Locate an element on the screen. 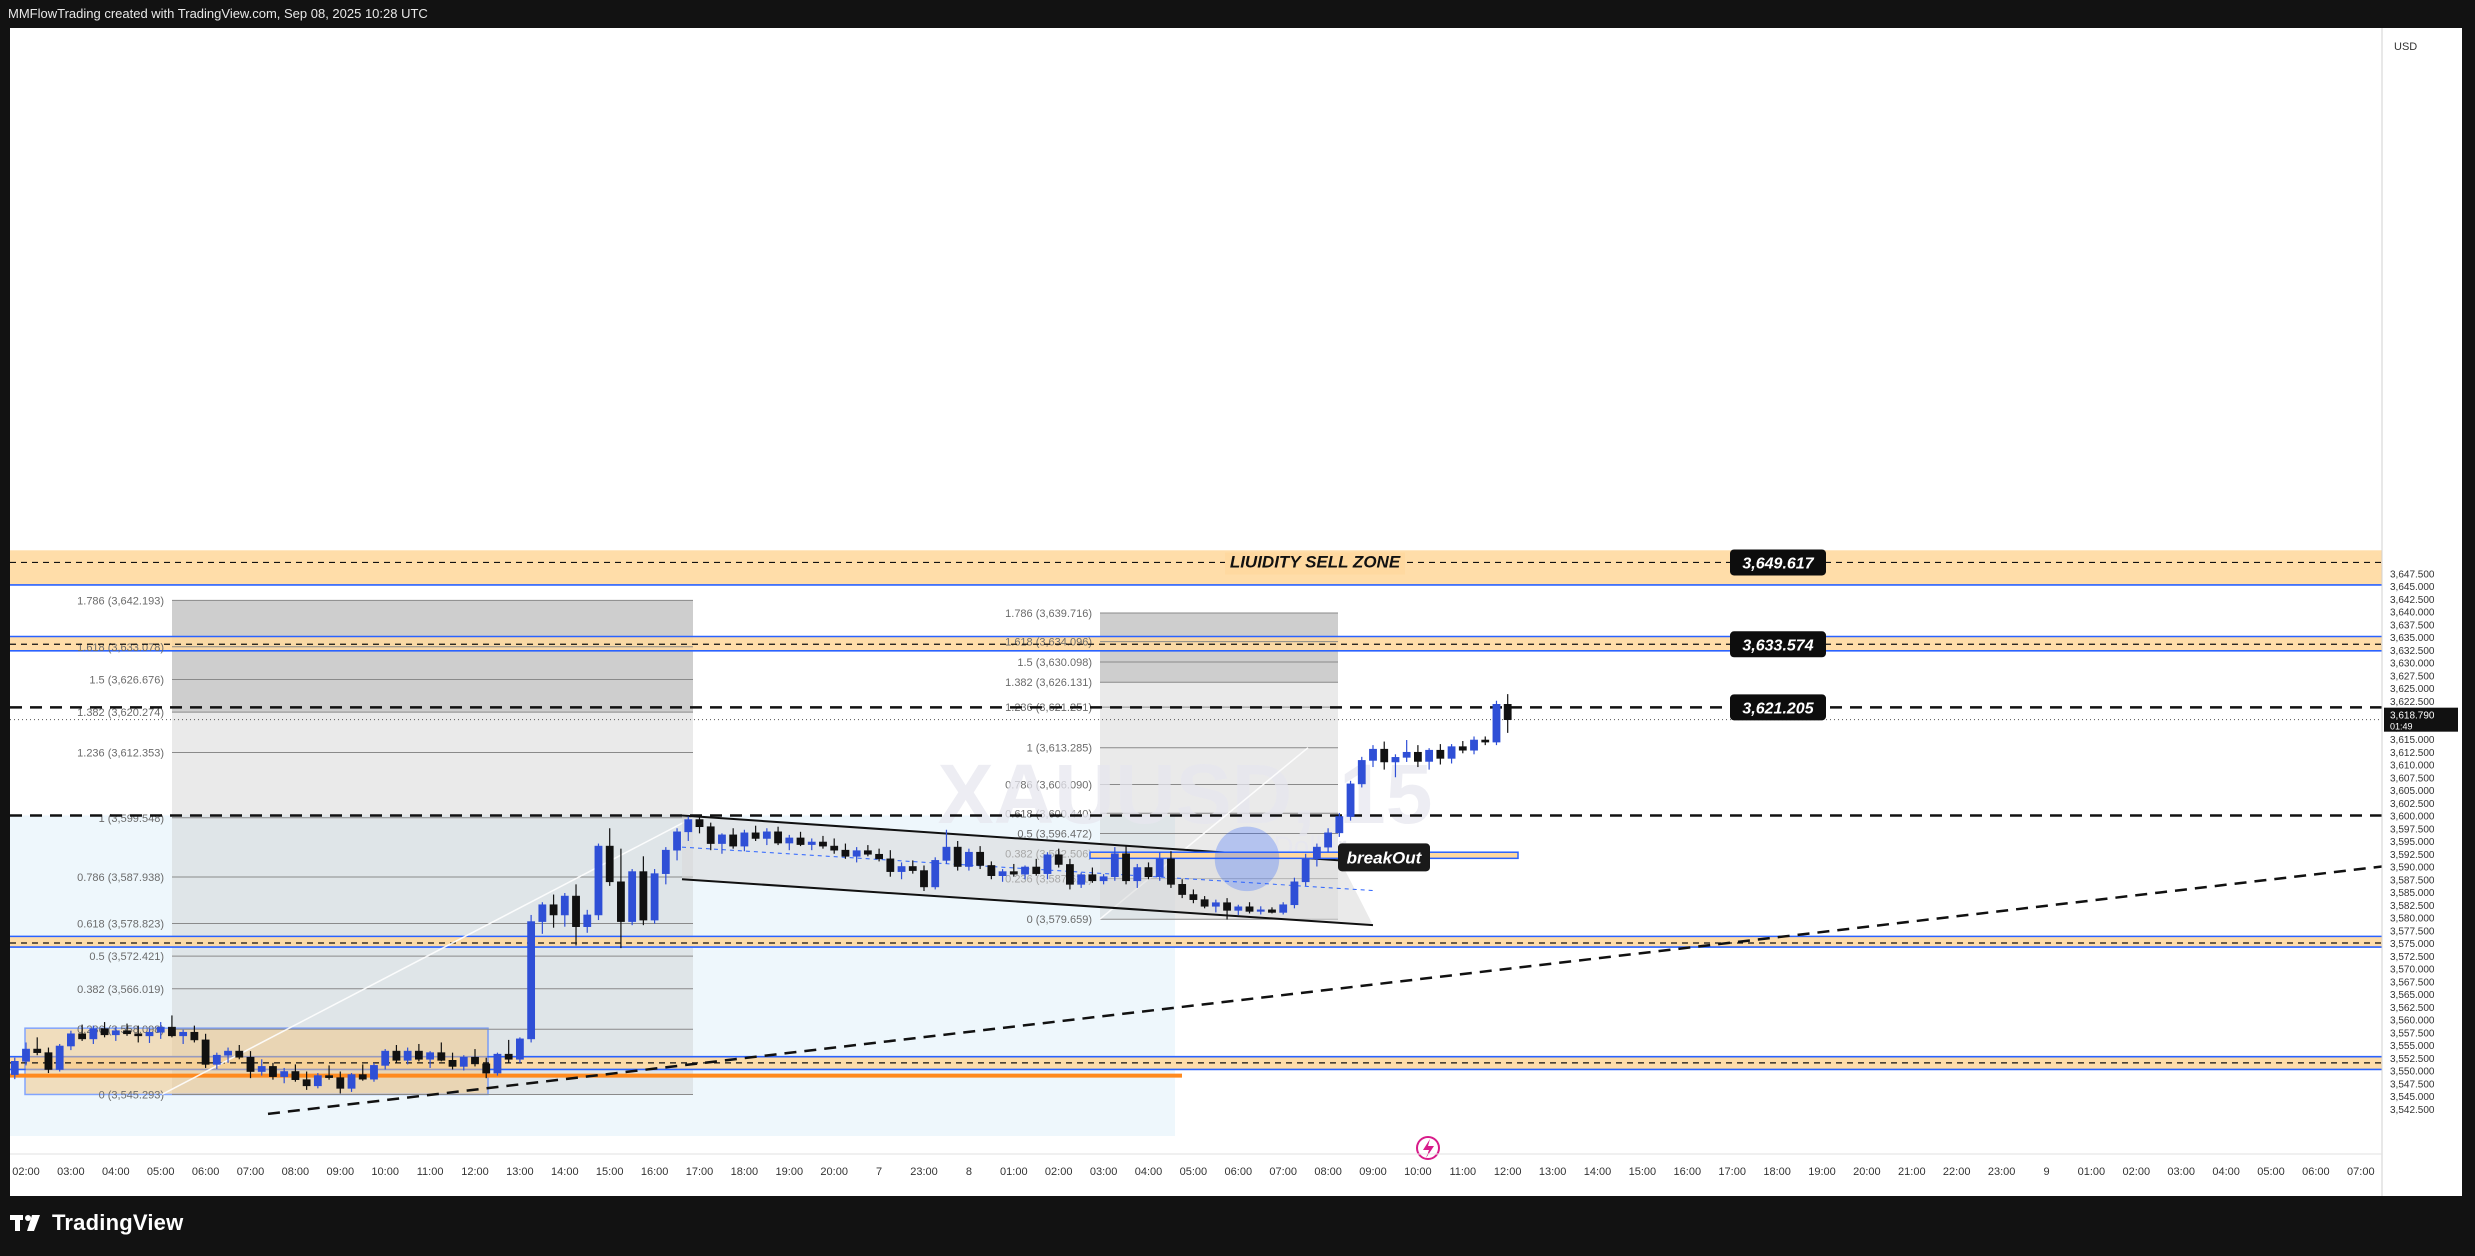  price-axis-tick: 3,602.500 is located at coordinates (2412, 804).